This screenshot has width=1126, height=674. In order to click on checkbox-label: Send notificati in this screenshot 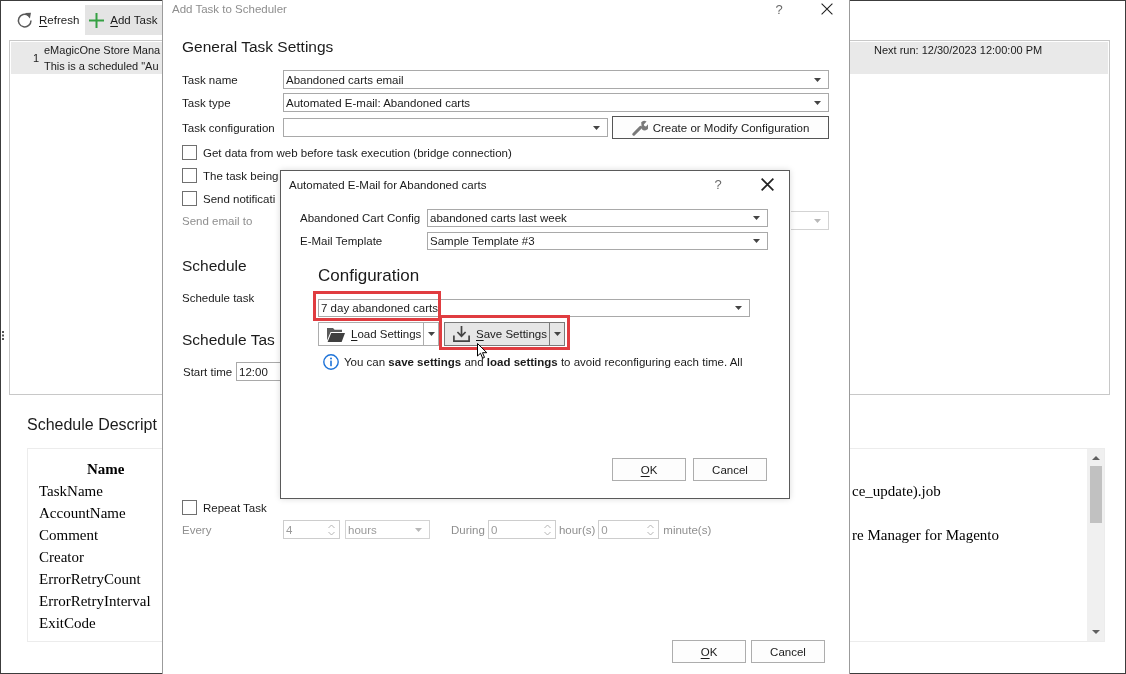, I will do `click(239, 198)`.